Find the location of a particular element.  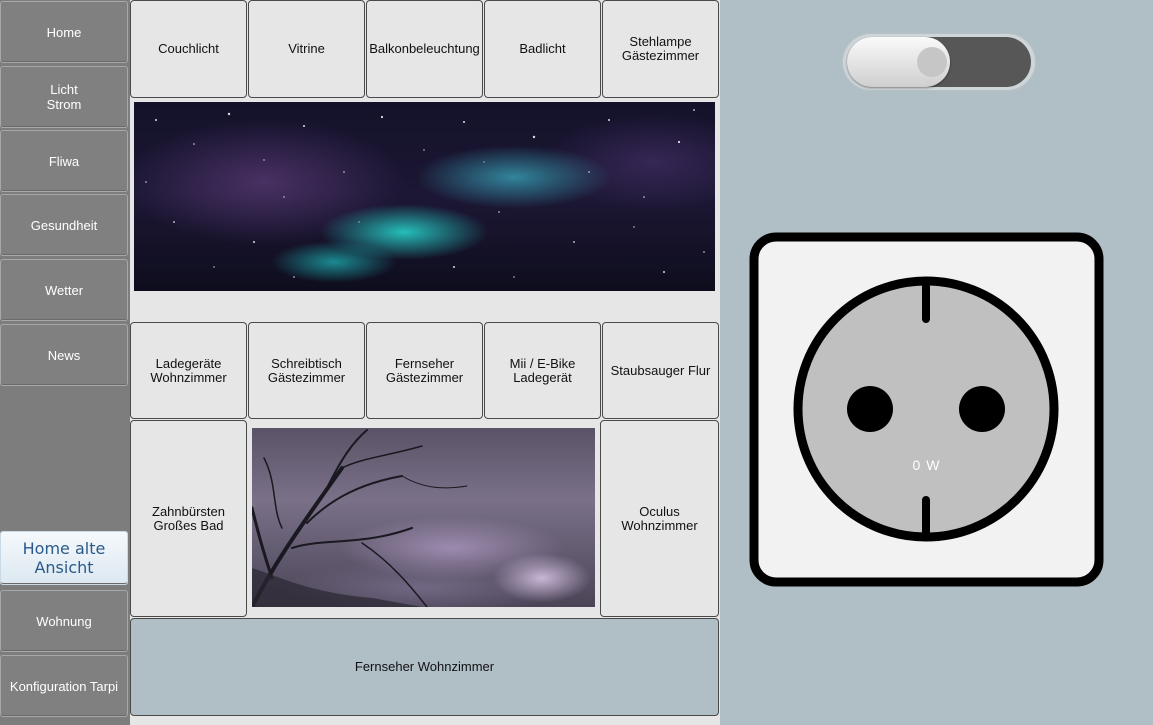

storm-clouds-branches-image is located at coordinates (423, 517).